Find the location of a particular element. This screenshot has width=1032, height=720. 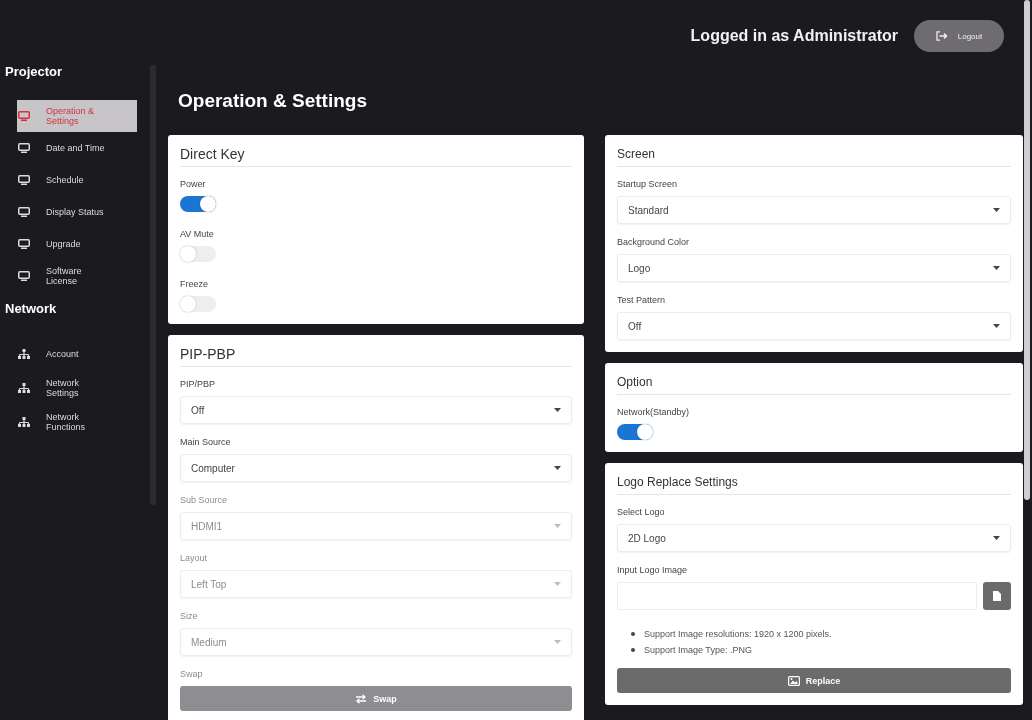

nav-item: Display Status is located at coordinates (77, 212).